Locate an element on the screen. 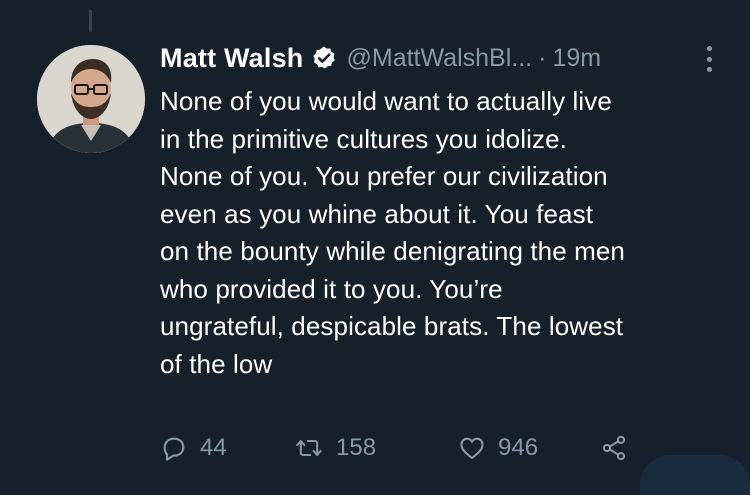  share-icon is located at coordinates (614, 448).